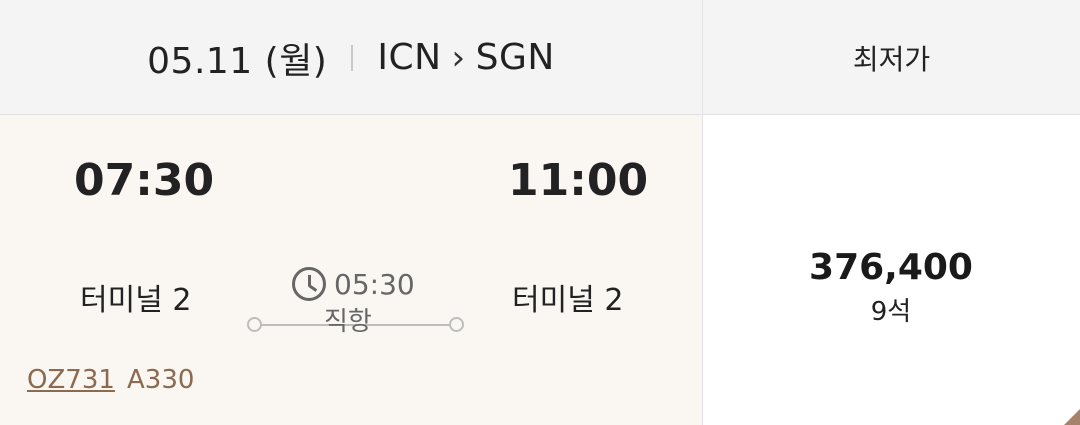  Describe the element at coordinates (254, 324) in the screenshot. I see `origin-dot` at that location.